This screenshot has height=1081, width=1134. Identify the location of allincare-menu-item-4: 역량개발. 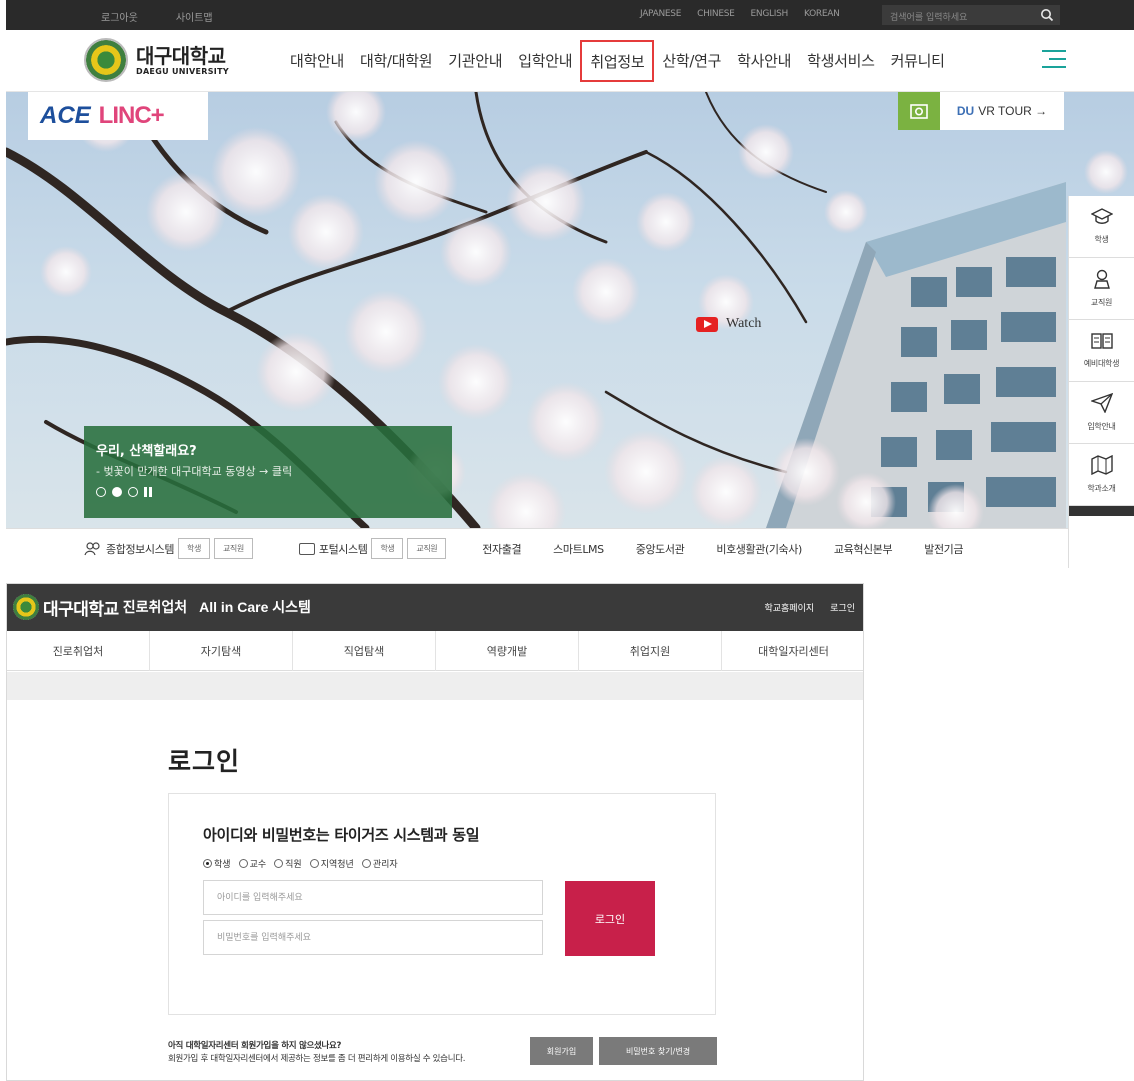
(507, 651).